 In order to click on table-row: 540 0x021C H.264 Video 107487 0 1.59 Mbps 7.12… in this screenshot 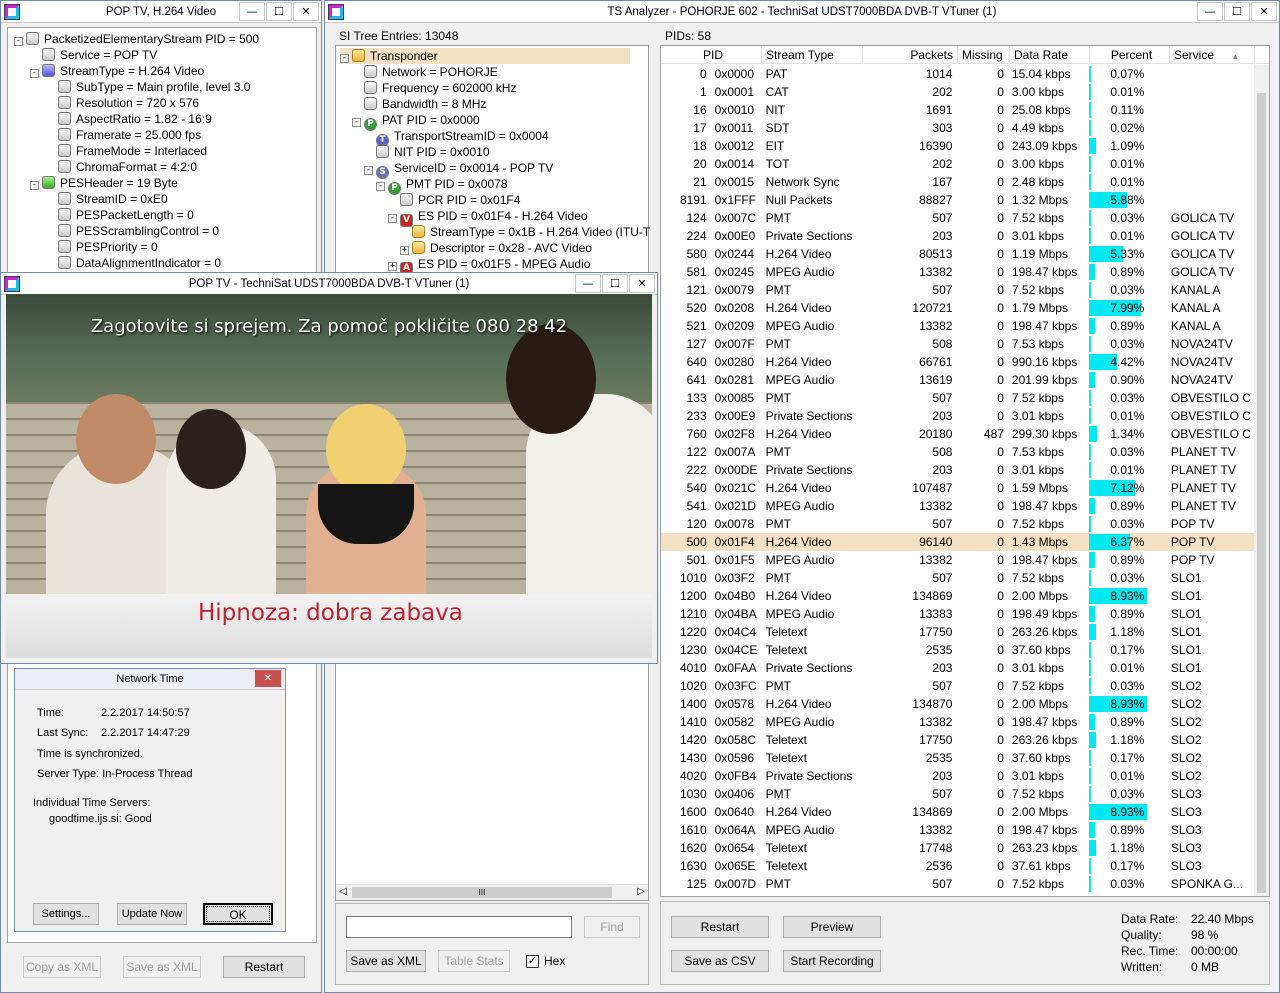, I will do `click(958, 488)`.